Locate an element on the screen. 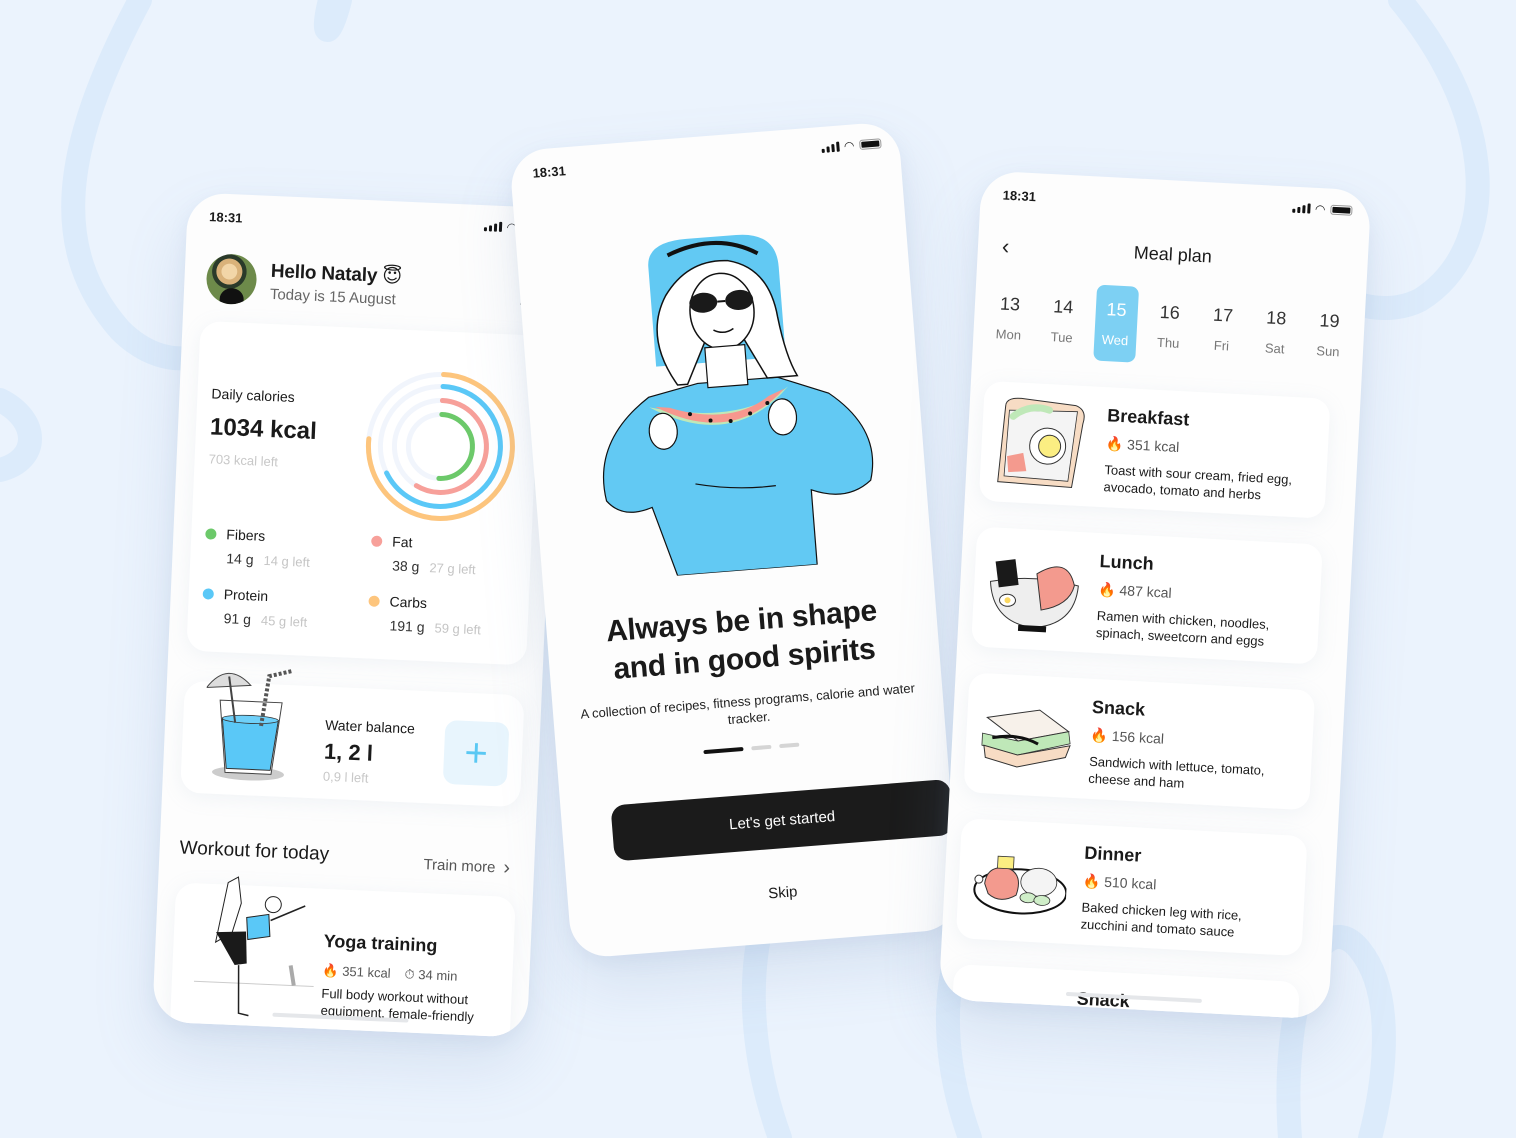  kcal-value: 351 kcal is located at coordinates (1153, 446).